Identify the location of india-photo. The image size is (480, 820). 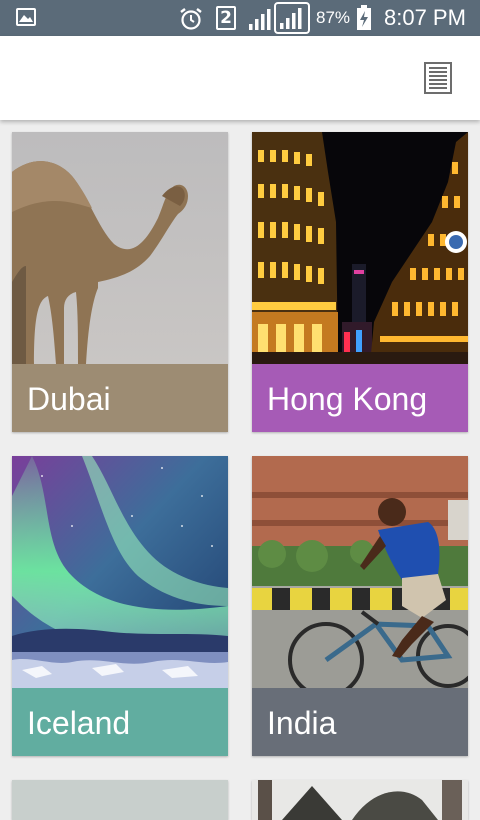
(360, 572).